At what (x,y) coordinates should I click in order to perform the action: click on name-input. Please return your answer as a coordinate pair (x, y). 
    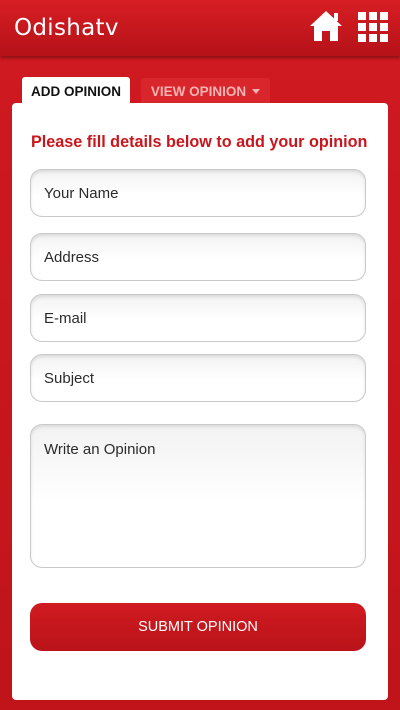
    Looking at the image, I should click on (198, 193).